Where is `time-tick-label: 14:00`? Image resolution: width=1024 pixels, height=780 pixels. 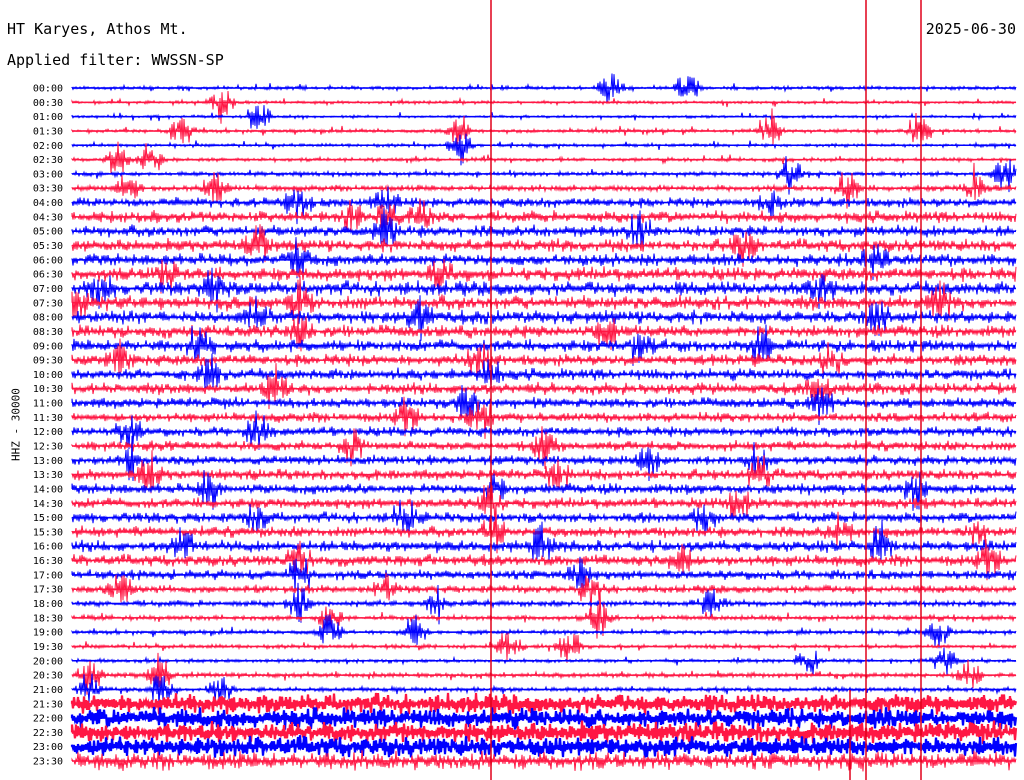 time-tick-label: 14:00 is located at coordinates (48, 489).